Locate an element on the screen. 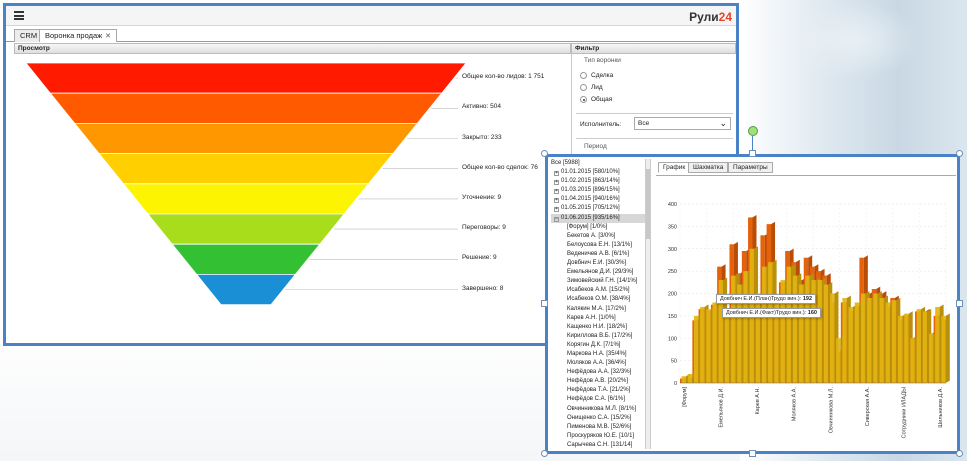 The image size is (967, 461). tree-root: Все [5988] is located at coordinates (600, 163).